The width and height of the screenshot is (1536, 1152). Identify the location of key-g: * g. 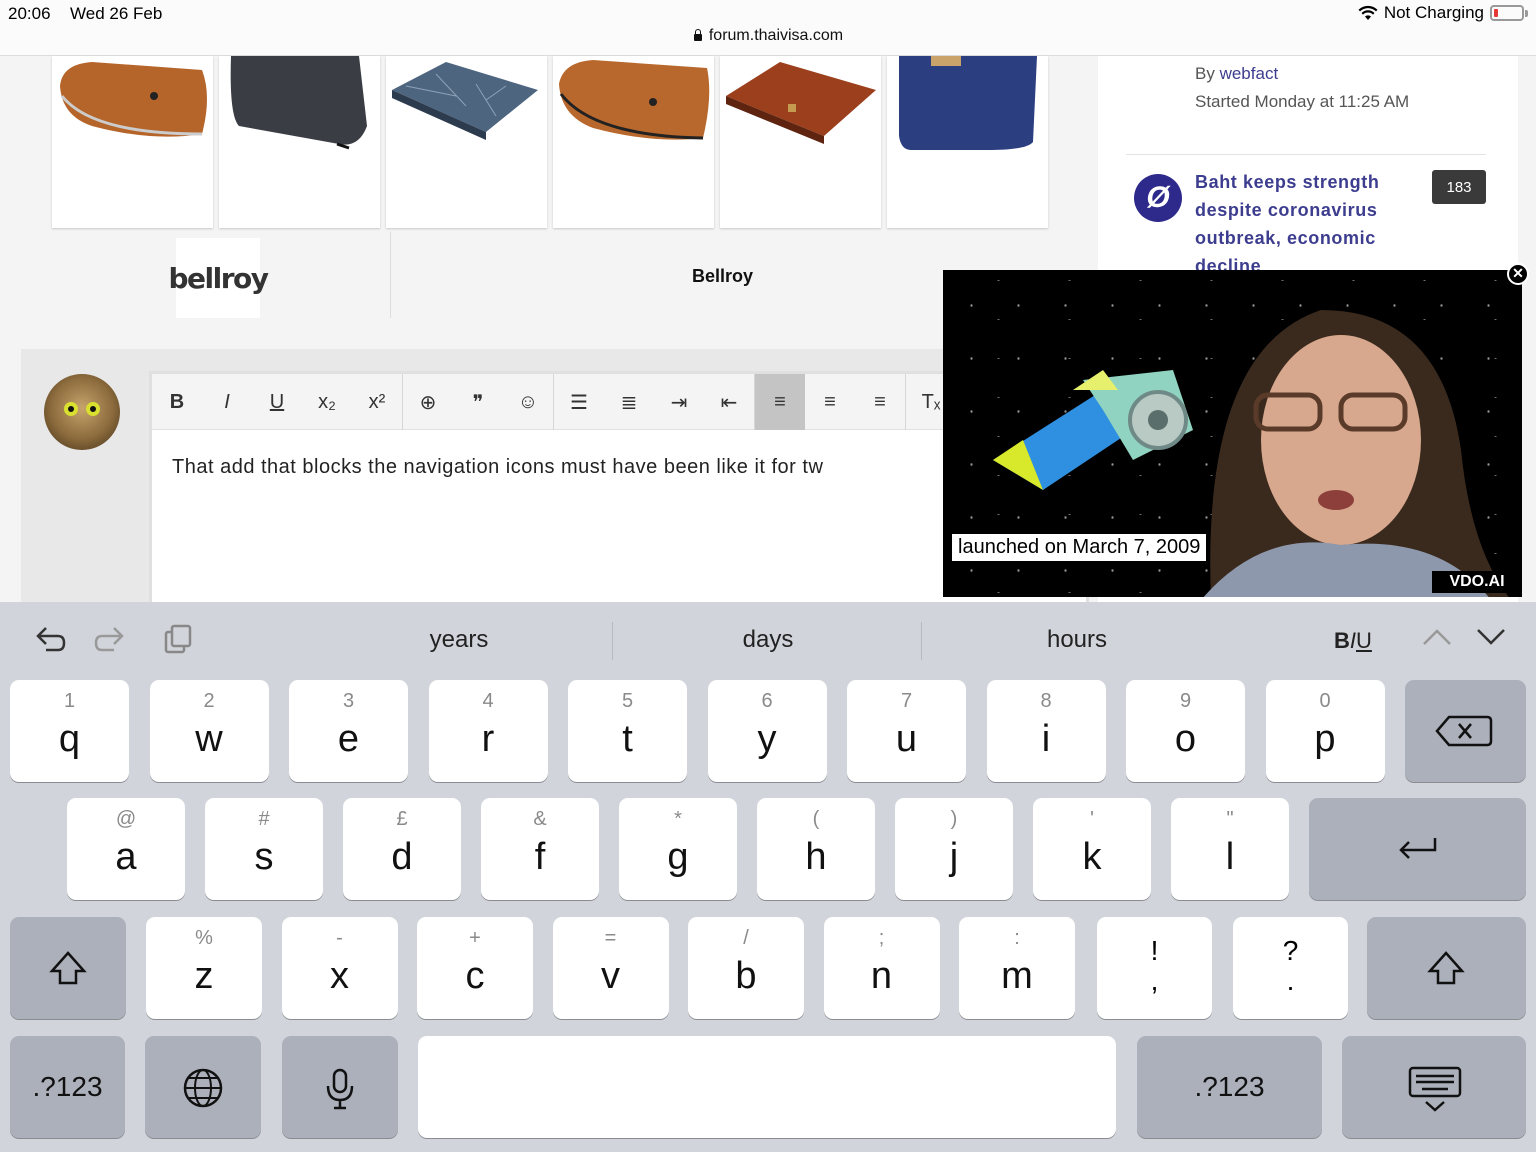
(678, 849).